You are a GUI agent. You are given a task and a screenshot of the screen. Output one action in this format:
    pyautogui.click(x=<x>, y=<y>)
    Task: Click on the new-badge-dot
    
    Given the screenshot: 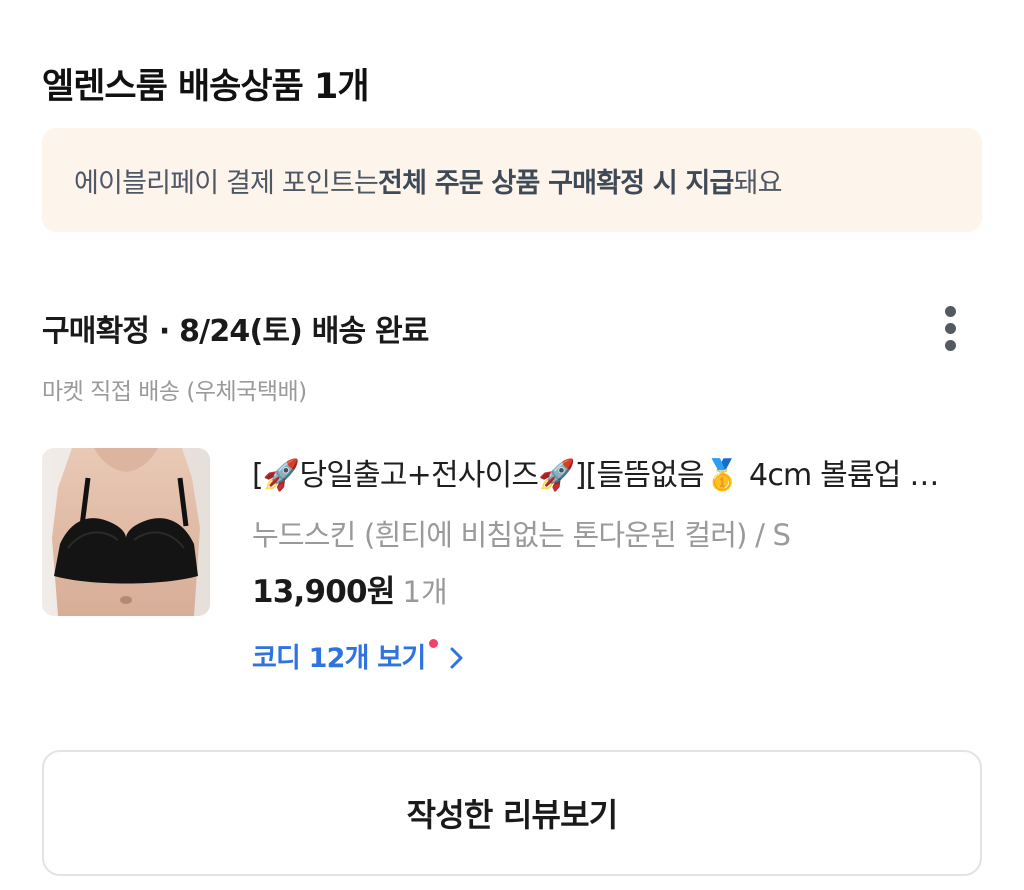 What is the action you would take?
    pyautogui.click(x=434, y=643)
    